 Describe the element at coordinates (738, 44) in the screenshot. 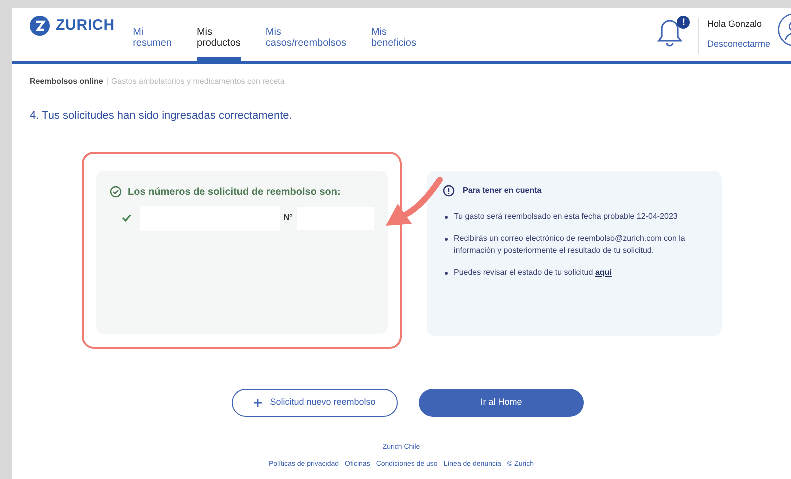

I see `logout-link: Desconectarme` at that location.